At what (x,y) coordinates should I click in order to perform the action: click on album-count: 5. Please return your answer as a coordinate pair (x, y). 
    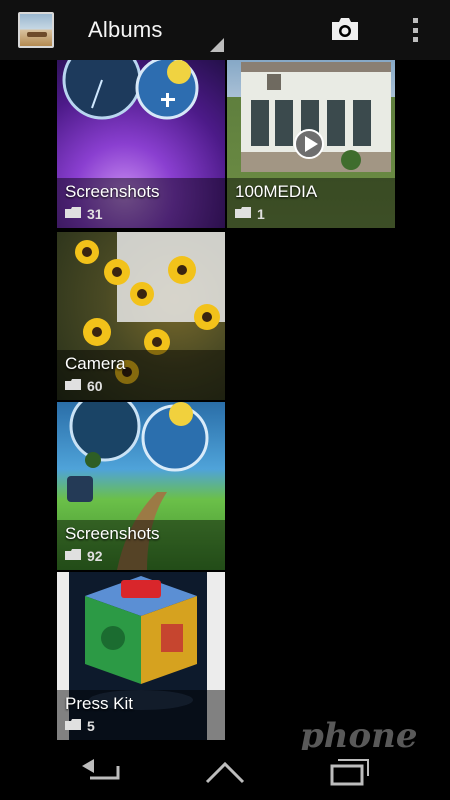
    Looking at the image, I should click on (91, 726).